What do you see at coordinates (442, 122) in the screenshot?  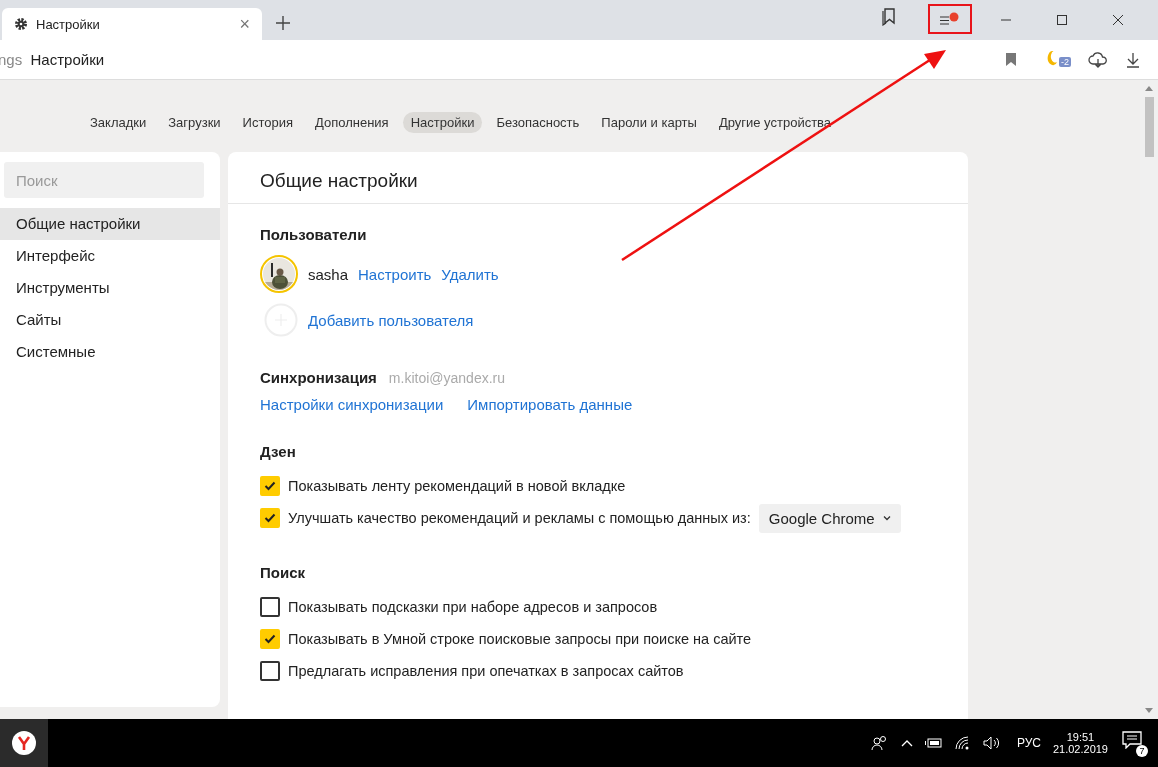 I see `nav-tab: Настройки` at bounding box center [442, 122].